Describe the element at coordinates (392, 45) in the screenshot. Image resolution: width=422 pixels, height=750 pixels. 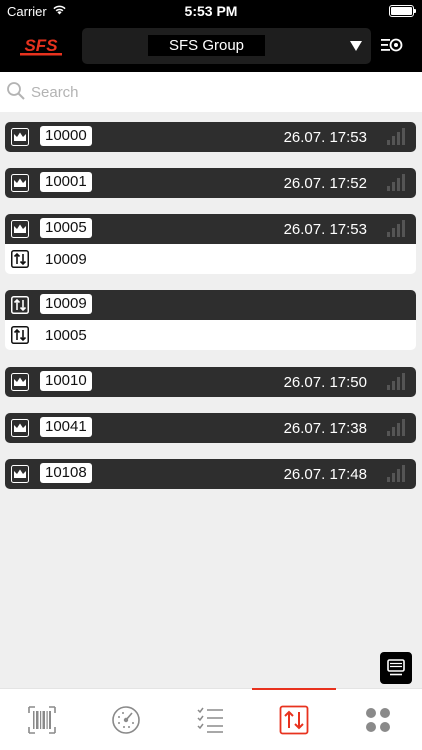
I see `scanner-settings-icon` at that location.